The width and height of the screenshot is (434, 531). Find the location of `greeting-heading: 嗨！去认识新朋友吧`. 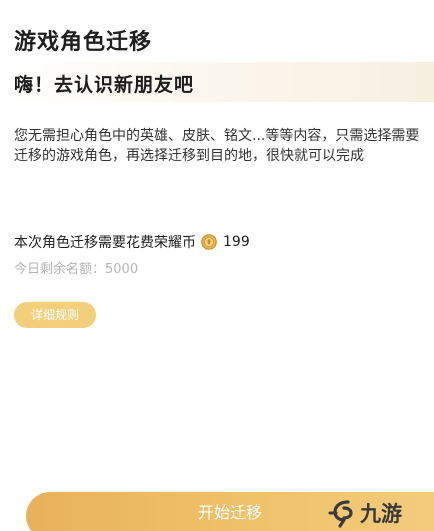

greeting-heading: 嗨！去认识新朋友吧 is located at coordinates (104, 85).